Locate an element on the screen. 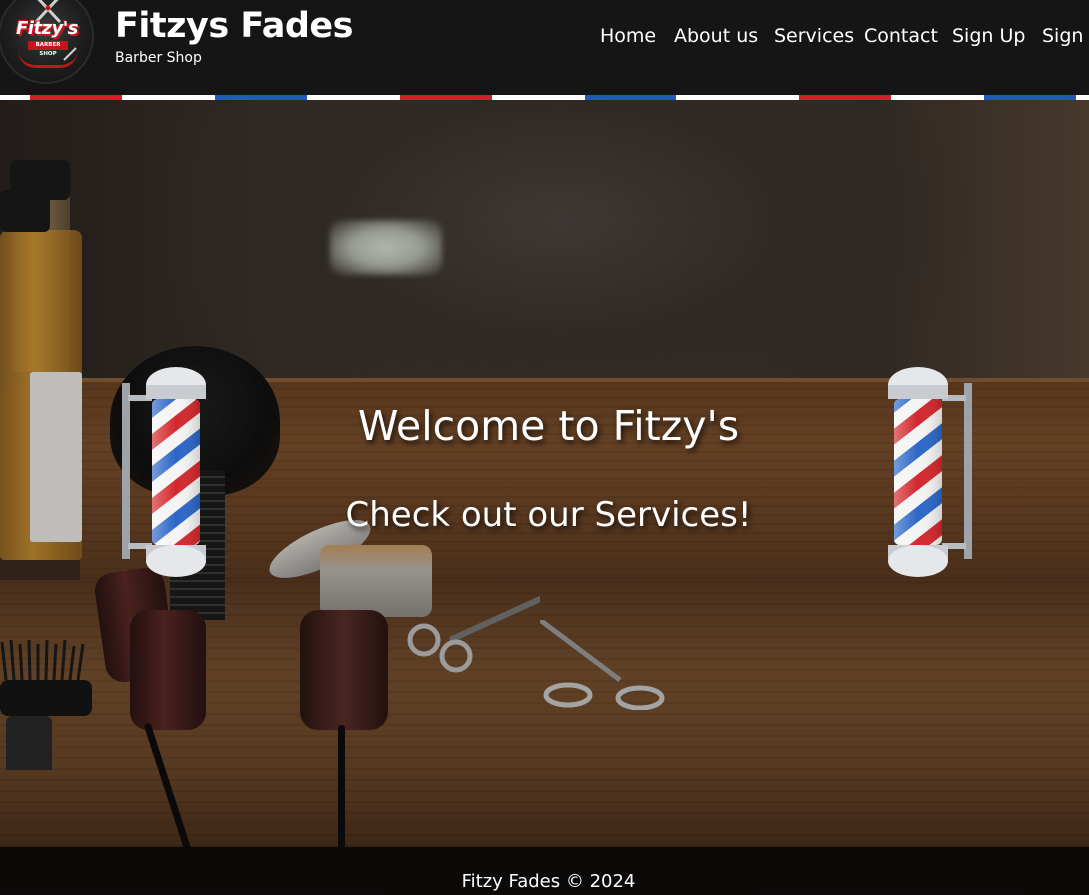  nav-services: Services is located at coordinates (814, 36).